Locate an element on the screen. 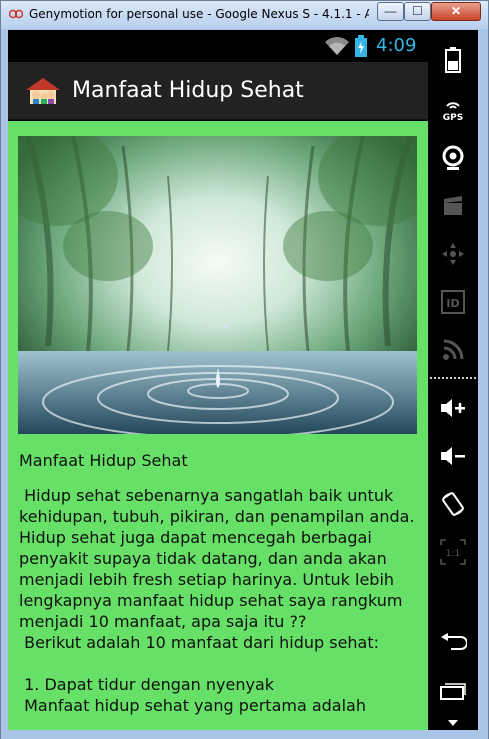 The image size is (489, 739). panel-divider is located at coordinates (453, 378).